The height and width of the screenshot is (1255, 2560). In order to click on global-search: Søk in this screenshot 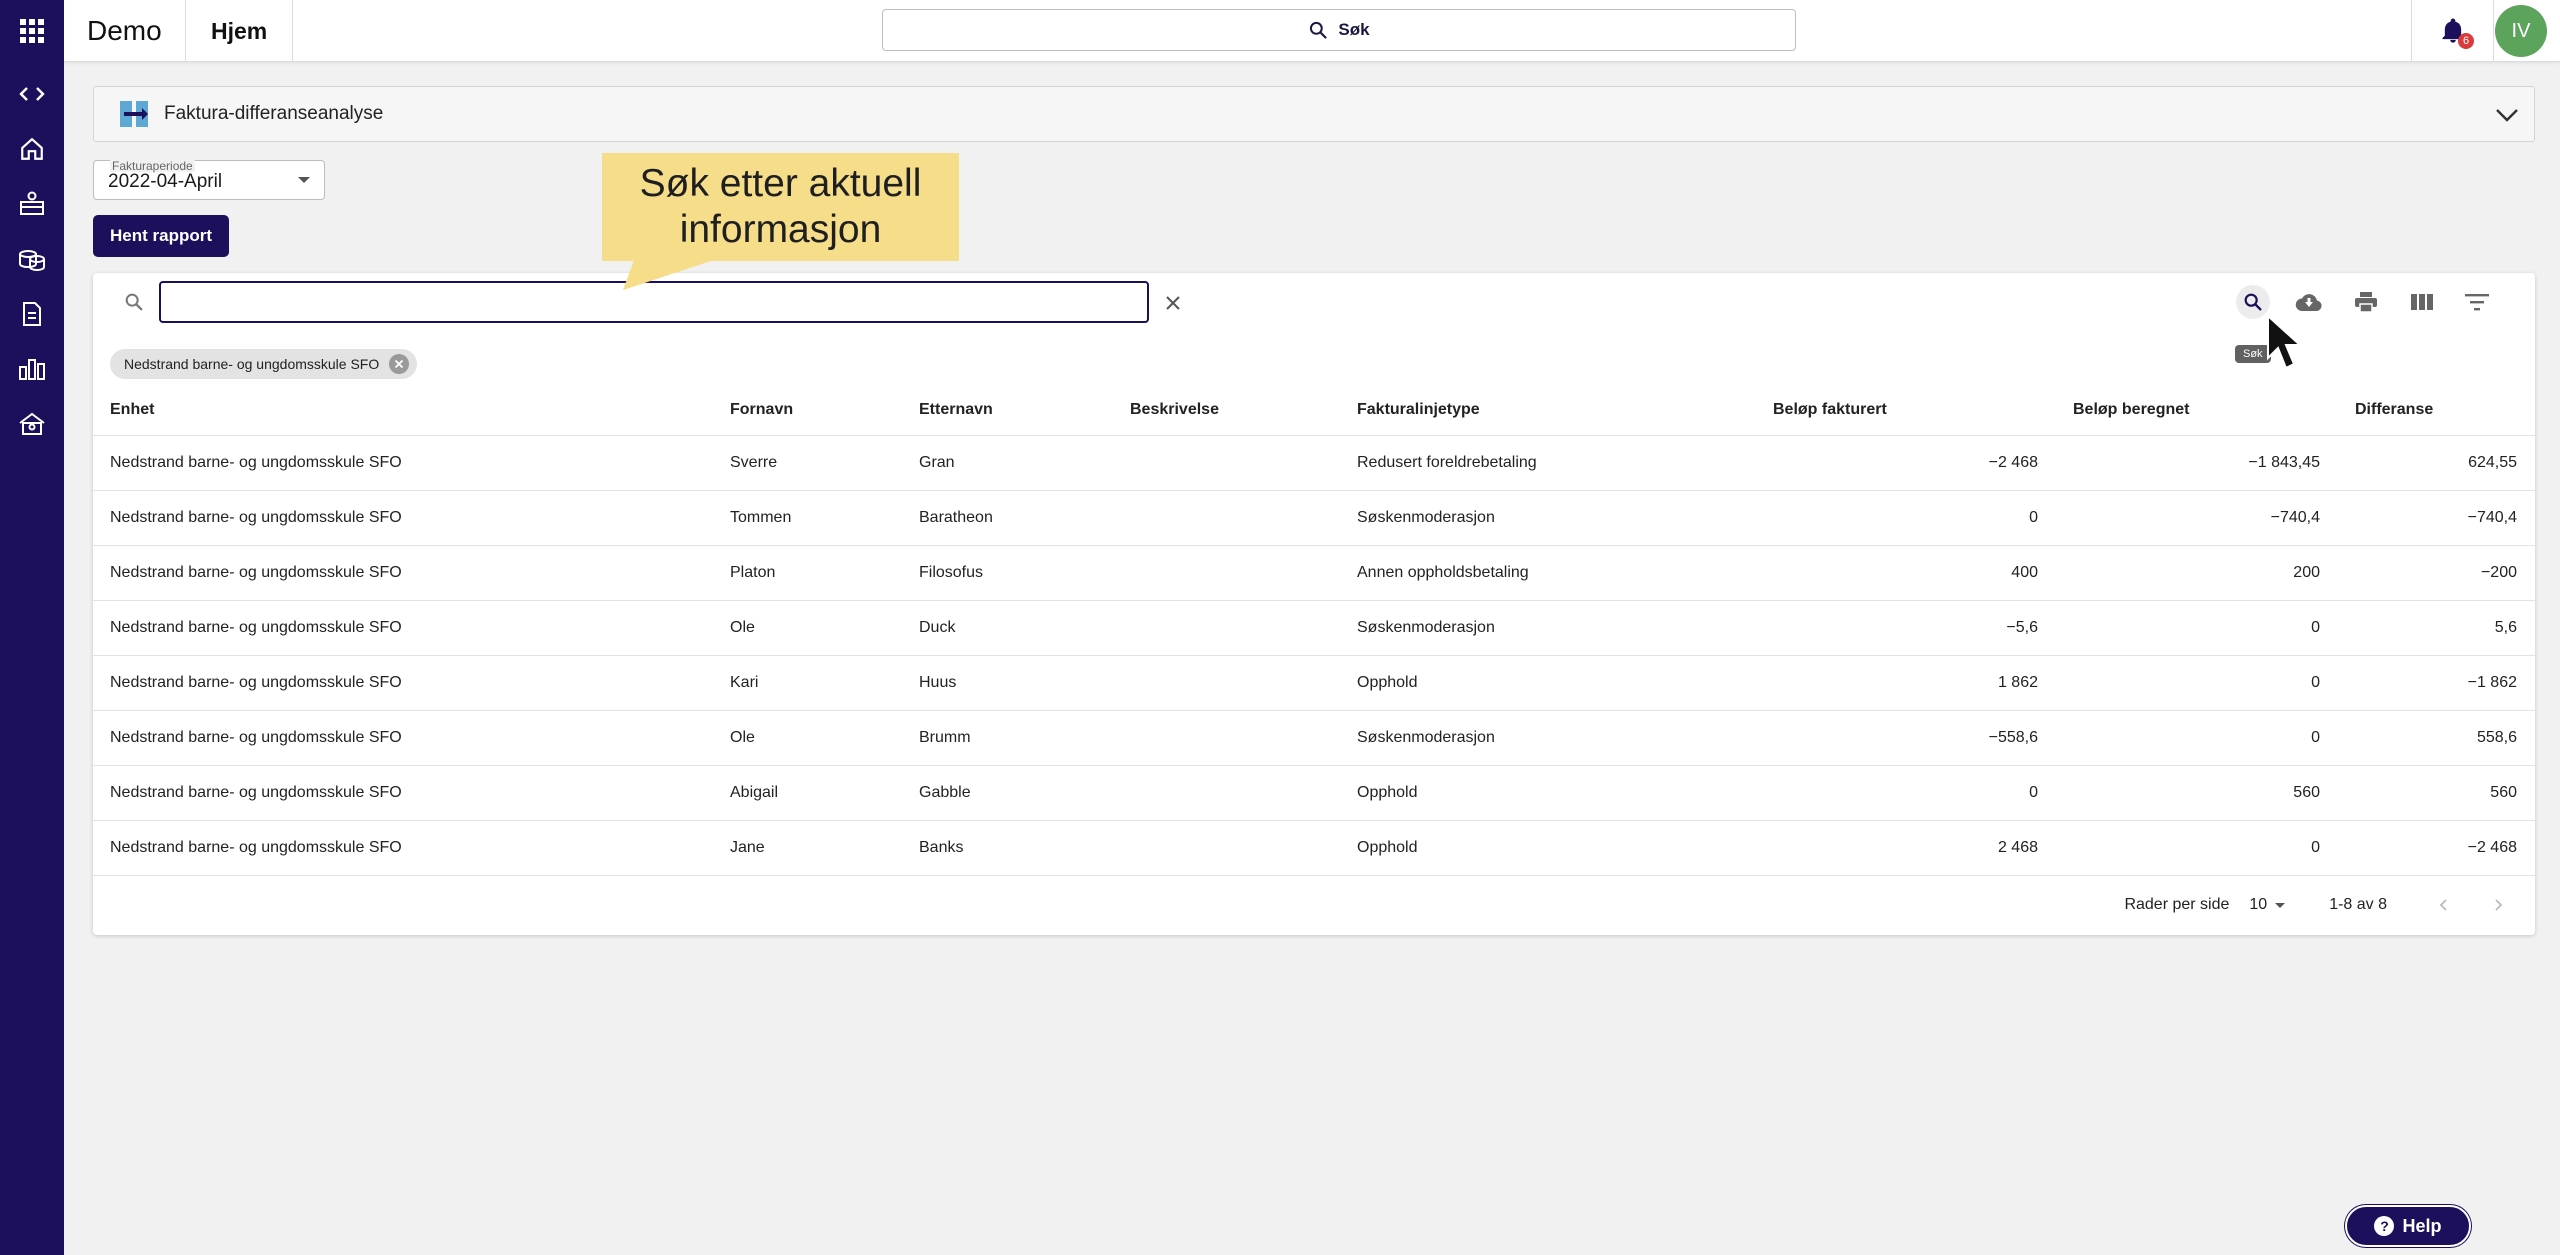, I will do `click(1339, 30)`.